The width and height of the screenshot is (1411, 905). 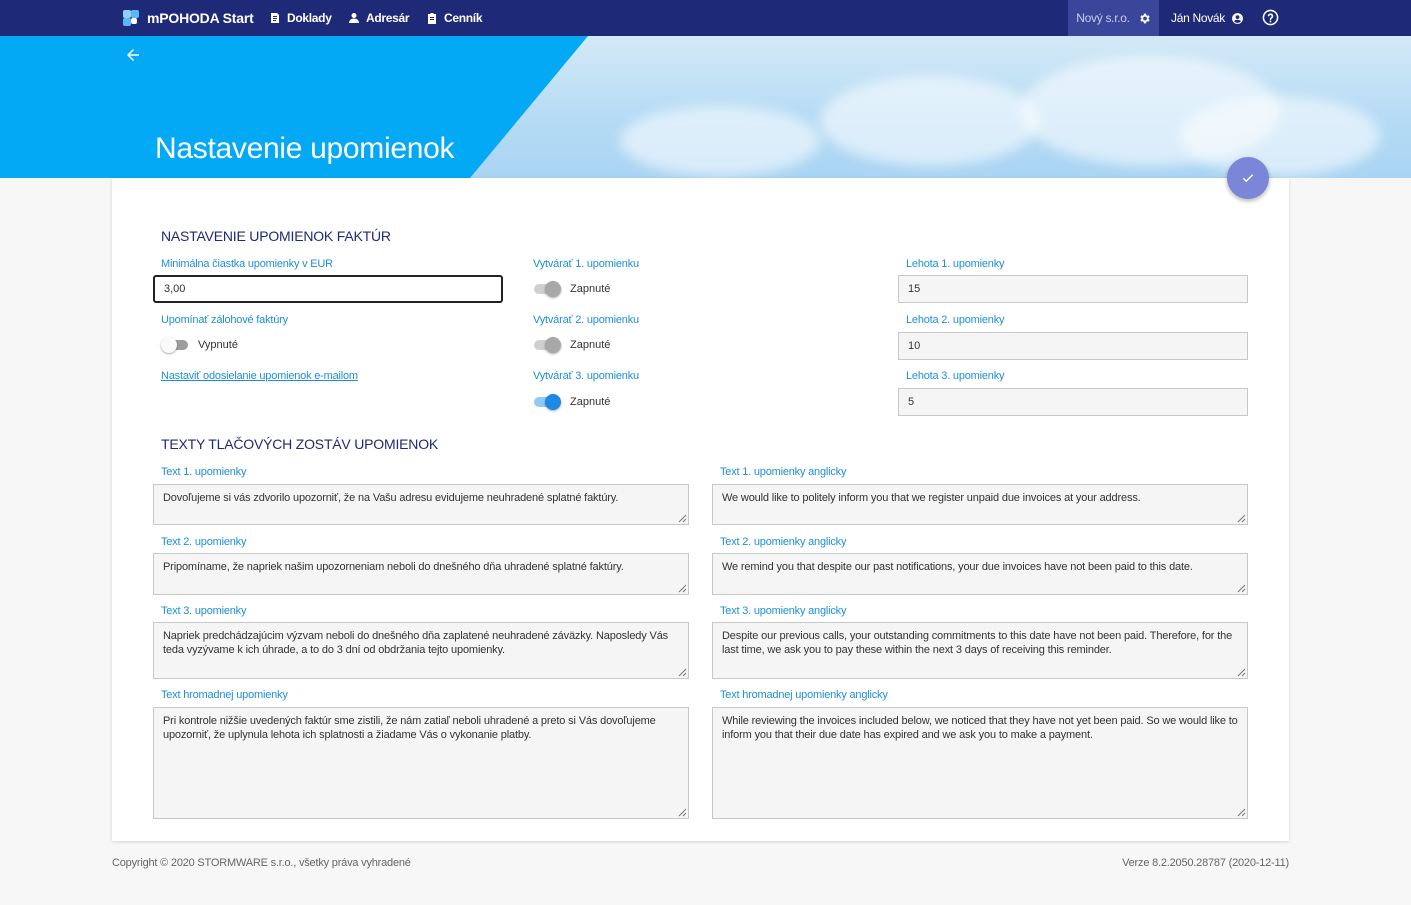 I want to click on text-3-label: Text 3. upomienky, so click(x=204, y=611).